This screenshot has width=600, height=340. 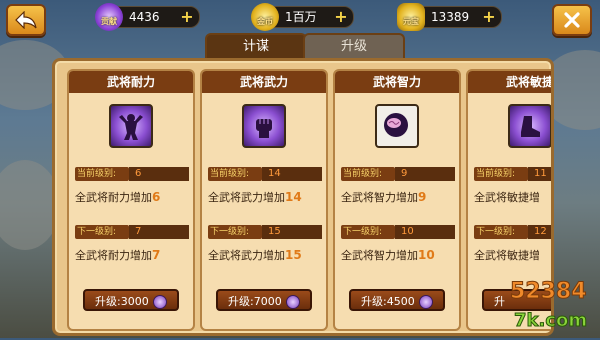 I want to click on tab-strategy: 计谋, so click(x=256, y=46).